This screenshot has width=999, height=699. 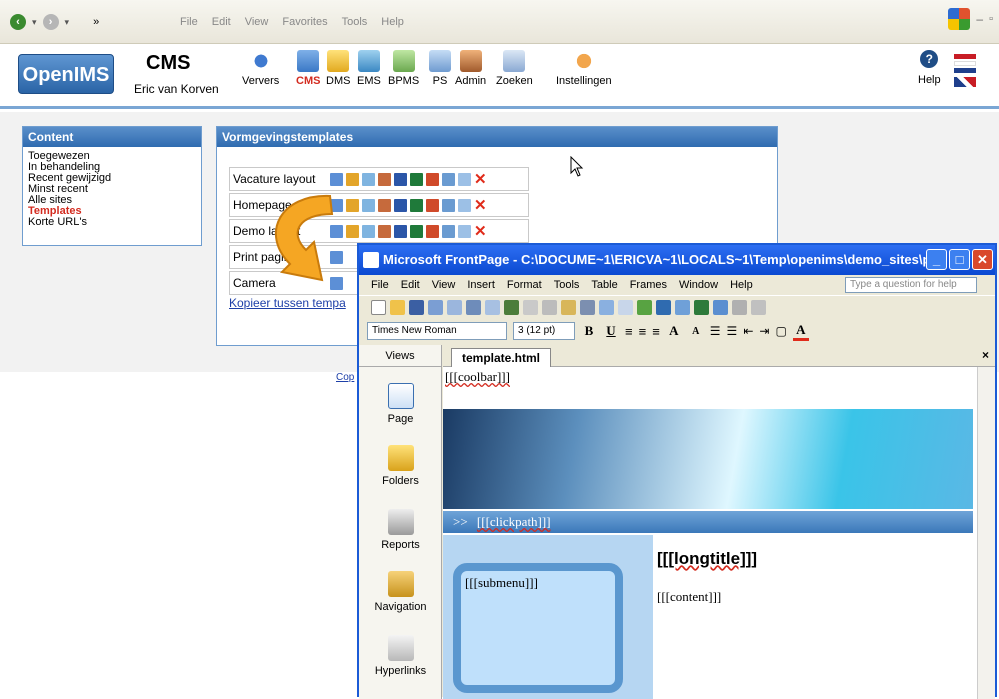 I want to click on fp-menu-insert: Insert, so click(x=481, y=285).